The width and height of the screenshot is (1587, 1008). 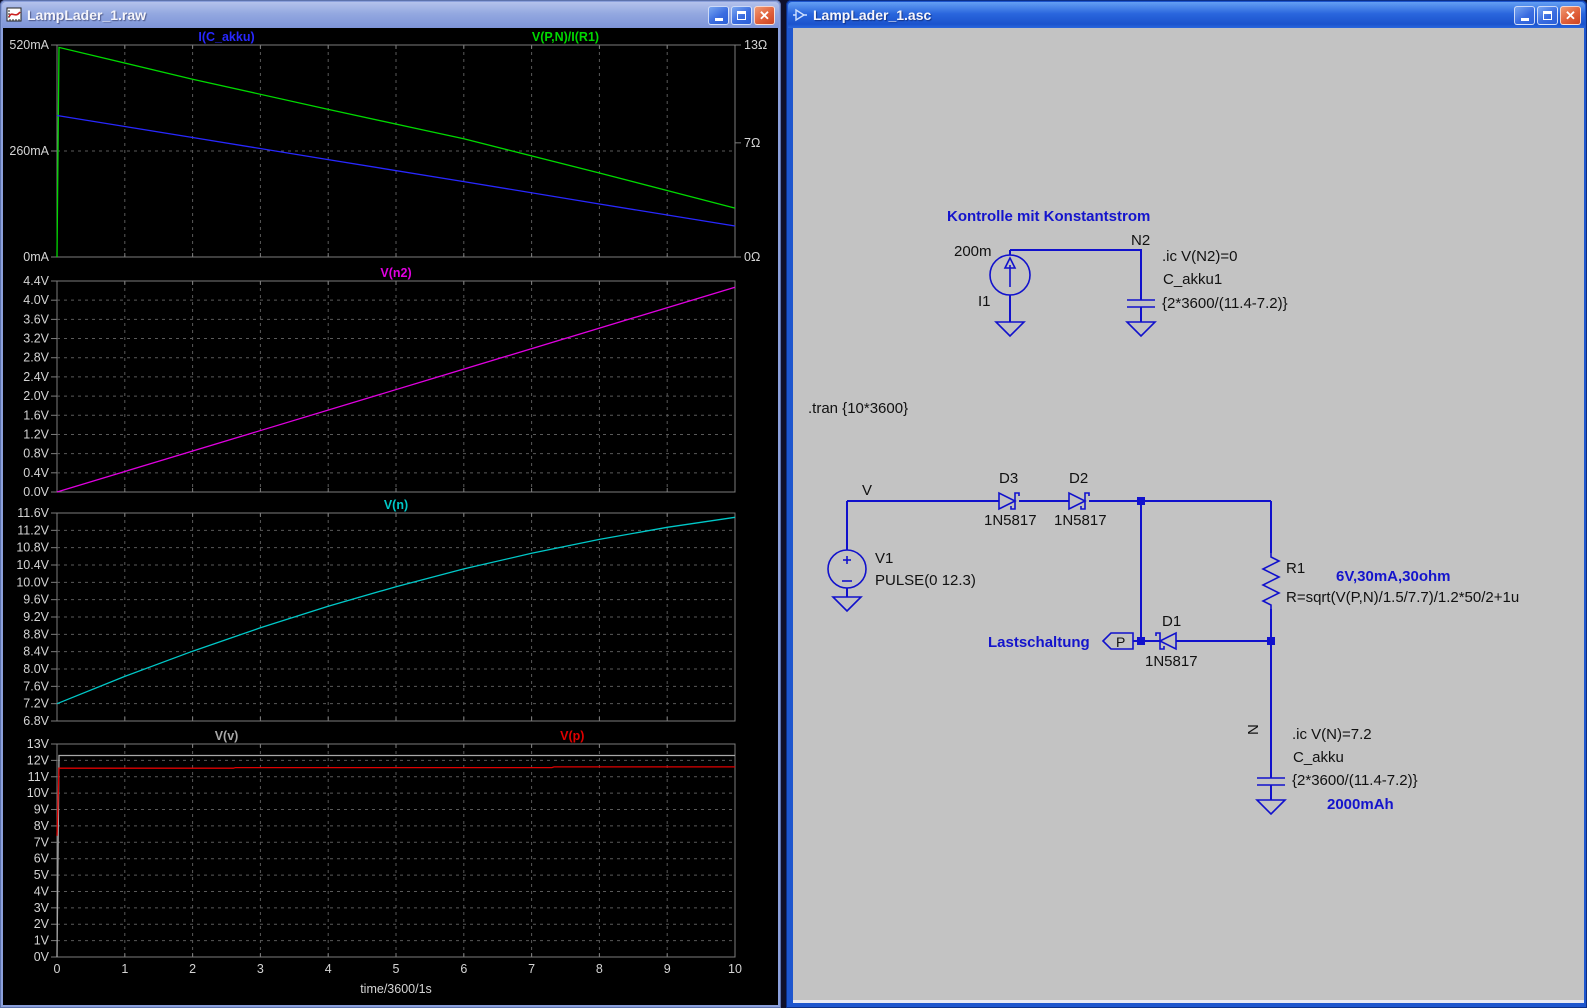 What do you see at coordinates (1080, 520) in the screenshot?
I see `d2-value-label: 1N5817` at bounding box center [1080, 520].